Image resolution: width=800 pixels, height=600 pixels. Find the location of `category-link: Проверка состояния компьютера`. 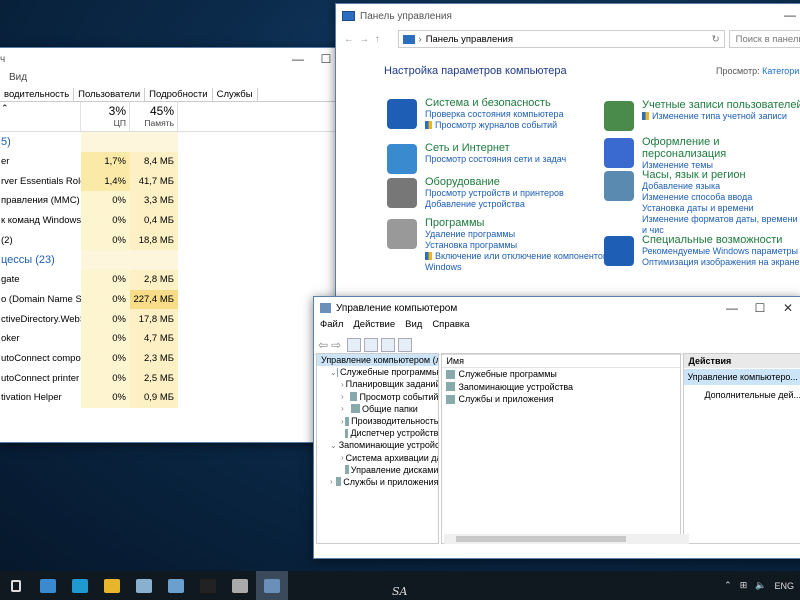

category-link: Проверка состояния компьютера is located at coordinates (494, 114).